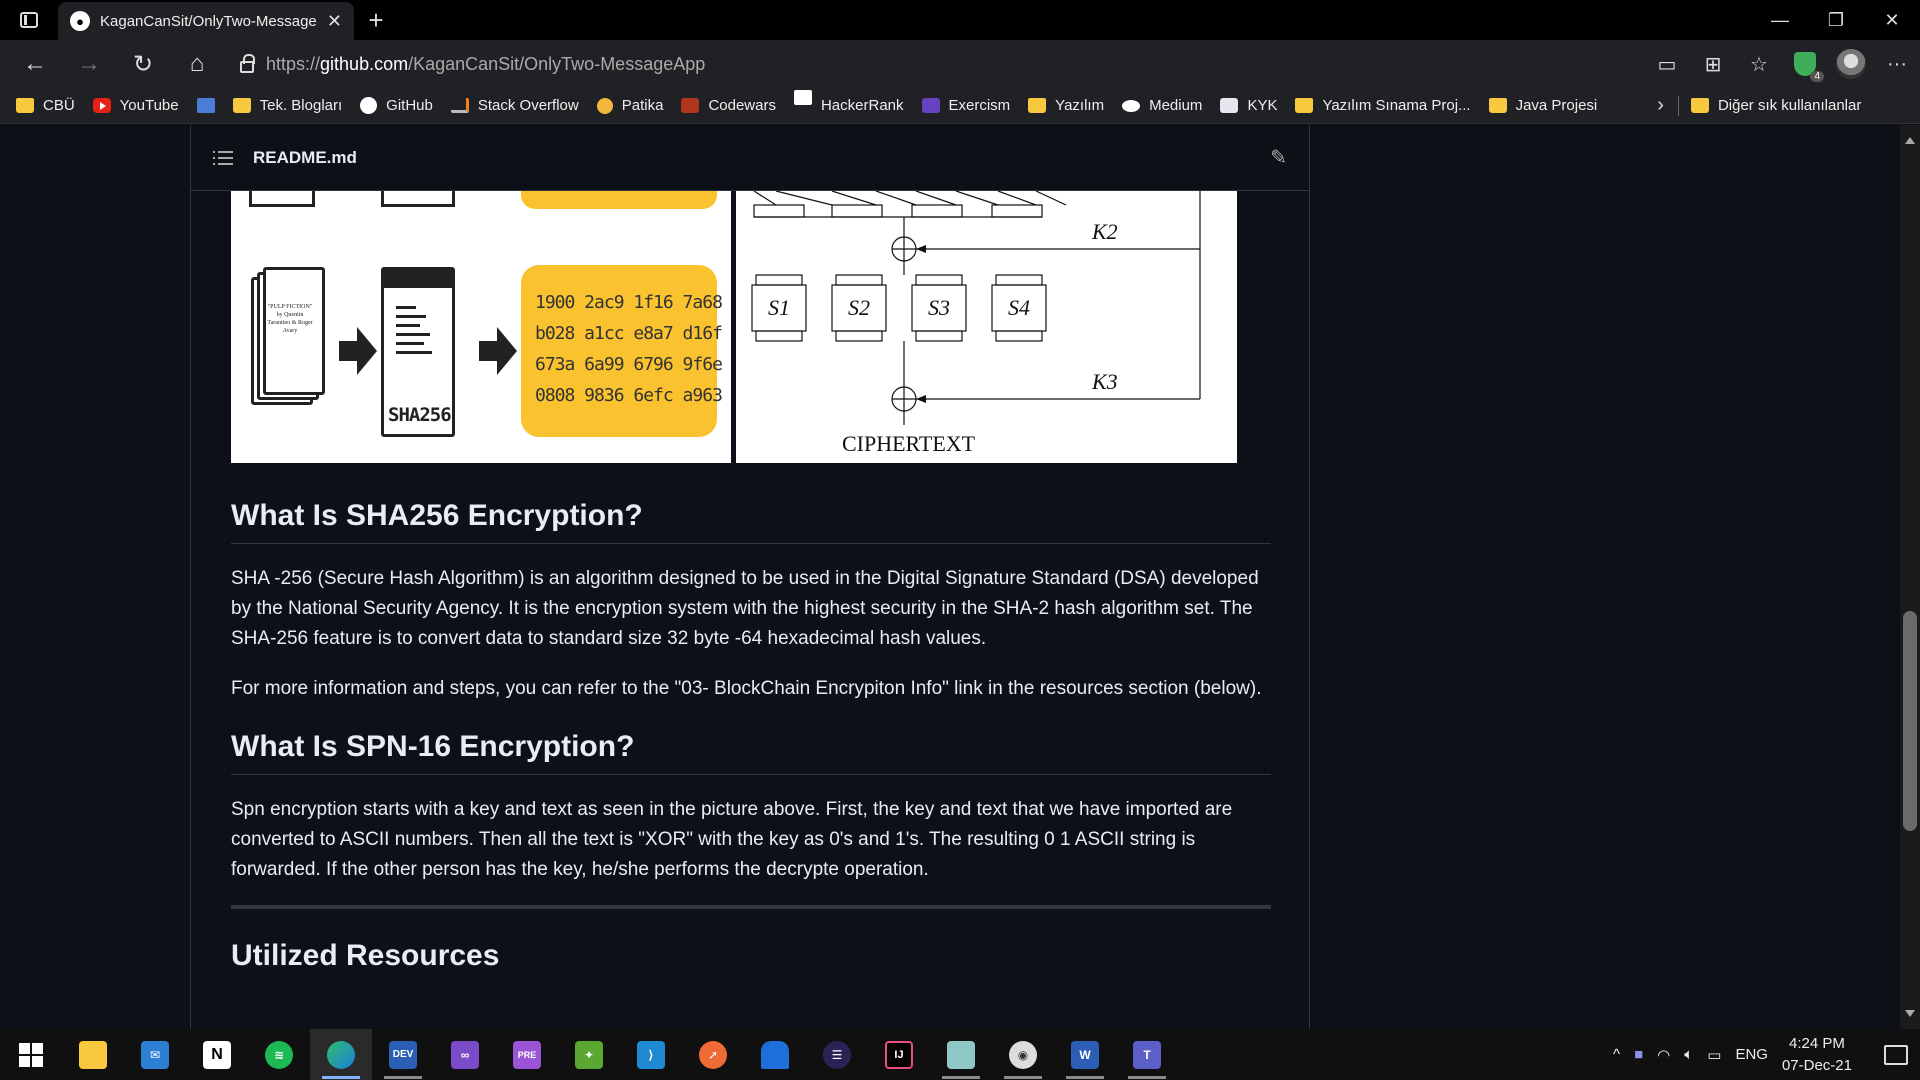 Image resolution: width=1920 pixels, height=1080 pixels. I want to click on restore-button: ❐, so click(1836, 20).